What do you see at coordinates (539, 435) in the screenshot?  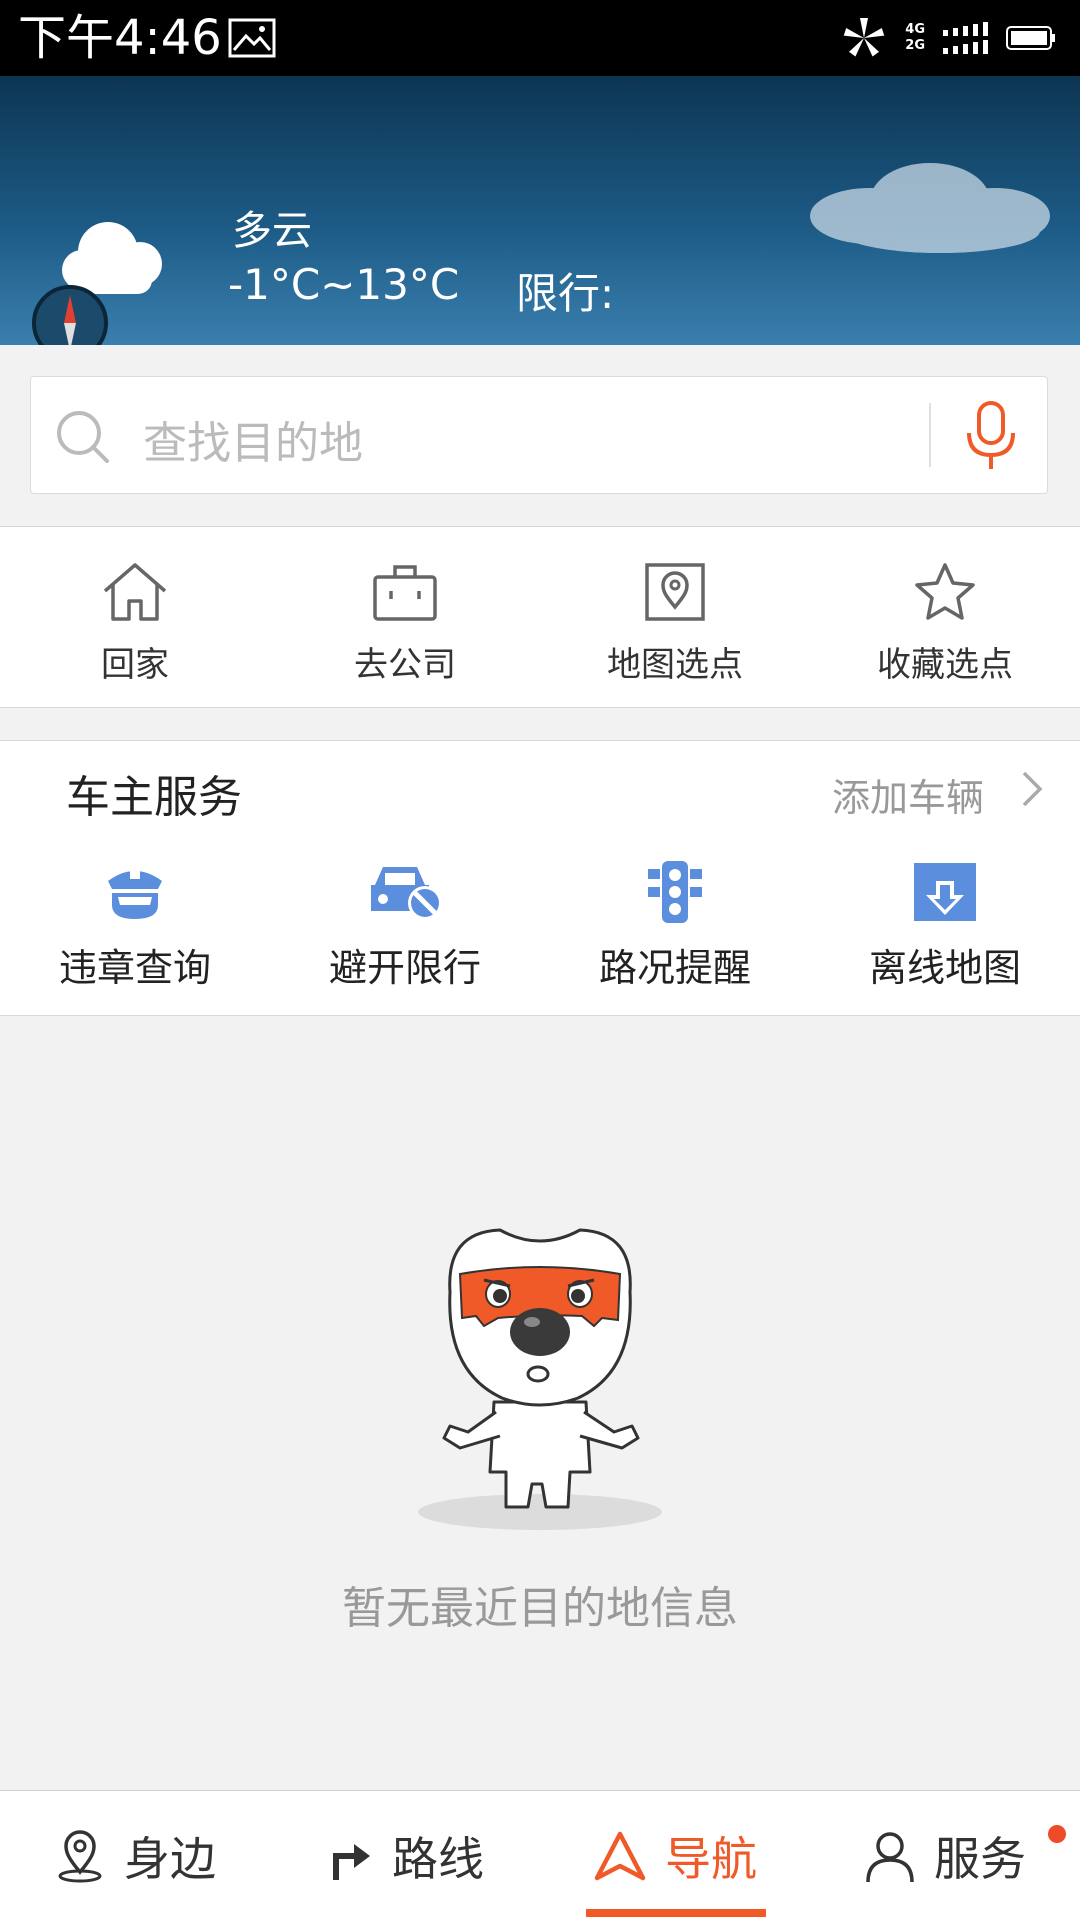 I see `search-input: 查找目的地` at bounding box center [539, 435].